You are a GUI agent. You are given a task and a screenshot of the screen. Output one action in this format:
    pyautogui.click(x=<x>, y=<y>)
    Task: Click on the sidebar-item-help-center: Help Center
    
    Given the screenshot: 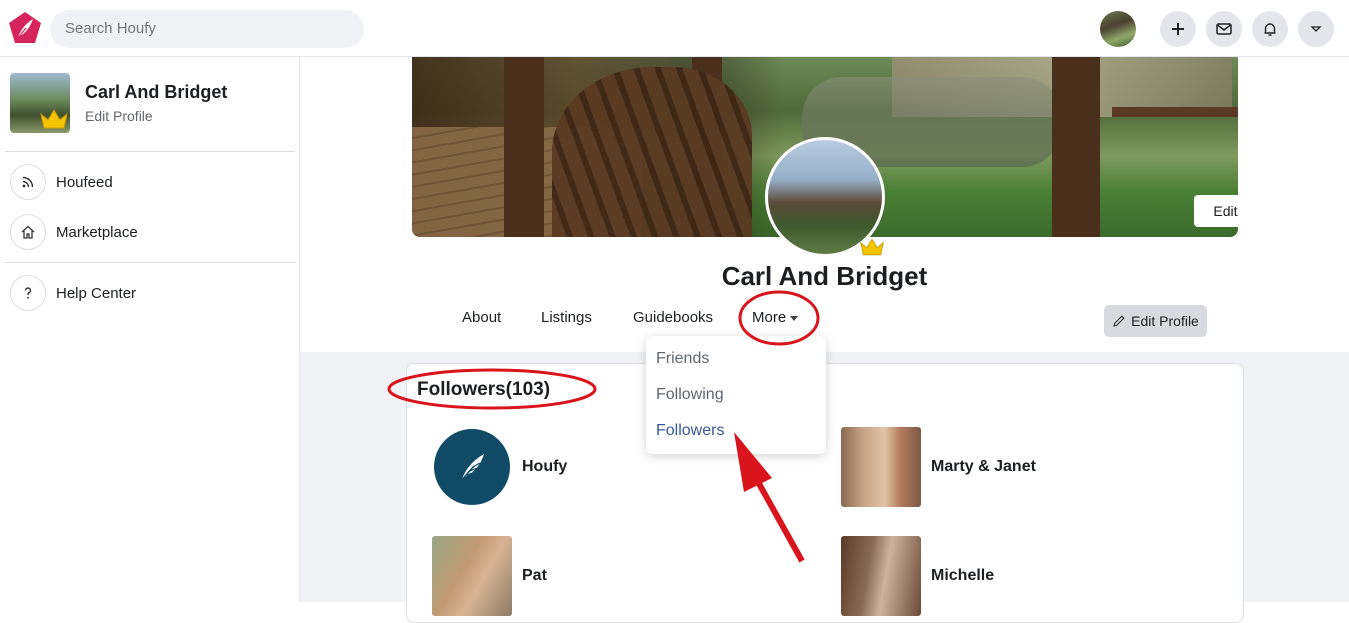 What is the action you would take?
    pyautogui.click(x=150, y=293)
    